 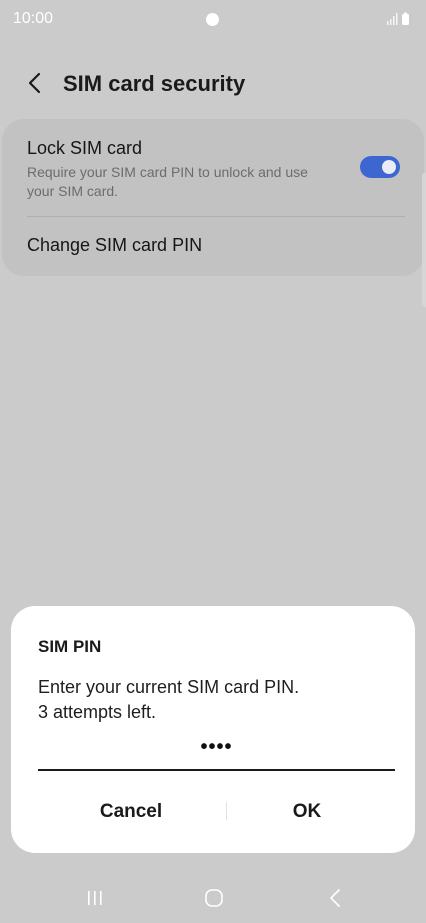 I want to click on back-icon, so click(x=335, y=898).